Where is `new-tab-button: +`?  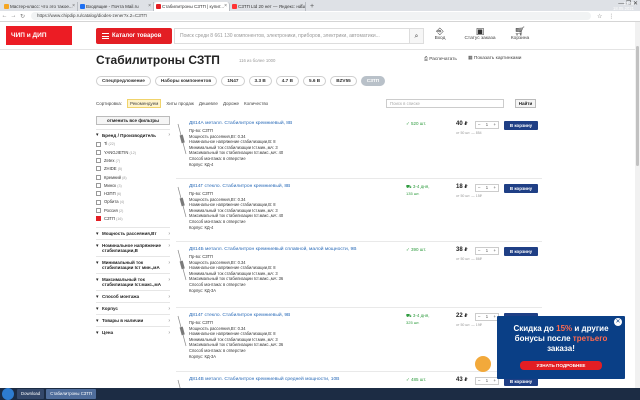
new-tab-button: + is located at coordinates (312, 6).